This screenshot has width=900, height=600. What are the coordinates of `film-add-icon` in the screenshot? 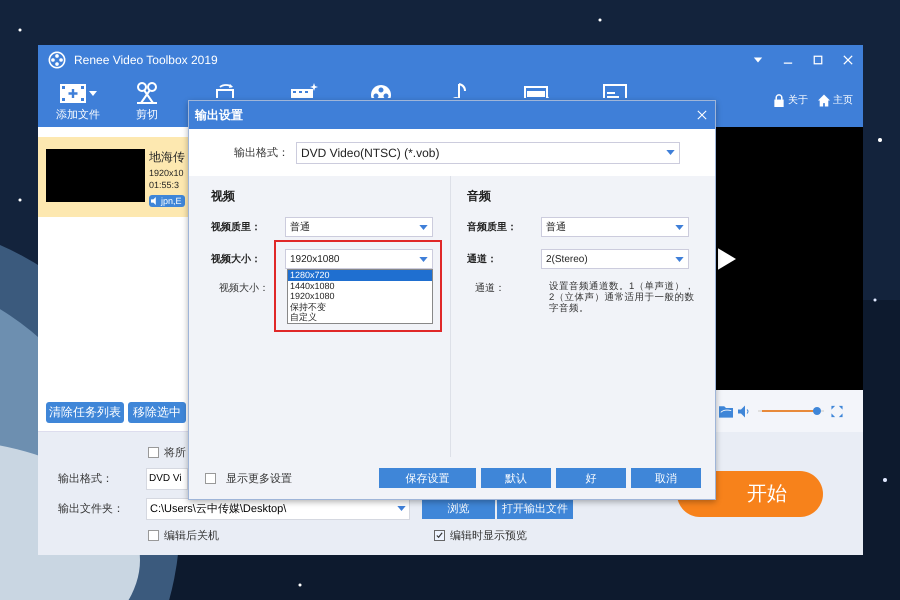 It's located at (78, 93).